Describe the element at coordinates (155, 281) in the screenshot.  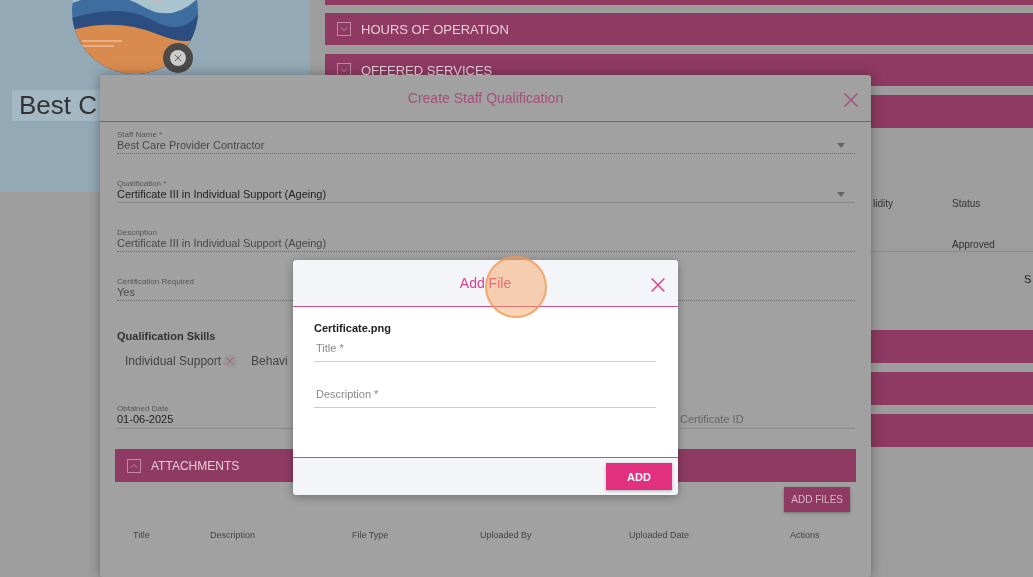
I see `field-label: Certification Required` at that location.